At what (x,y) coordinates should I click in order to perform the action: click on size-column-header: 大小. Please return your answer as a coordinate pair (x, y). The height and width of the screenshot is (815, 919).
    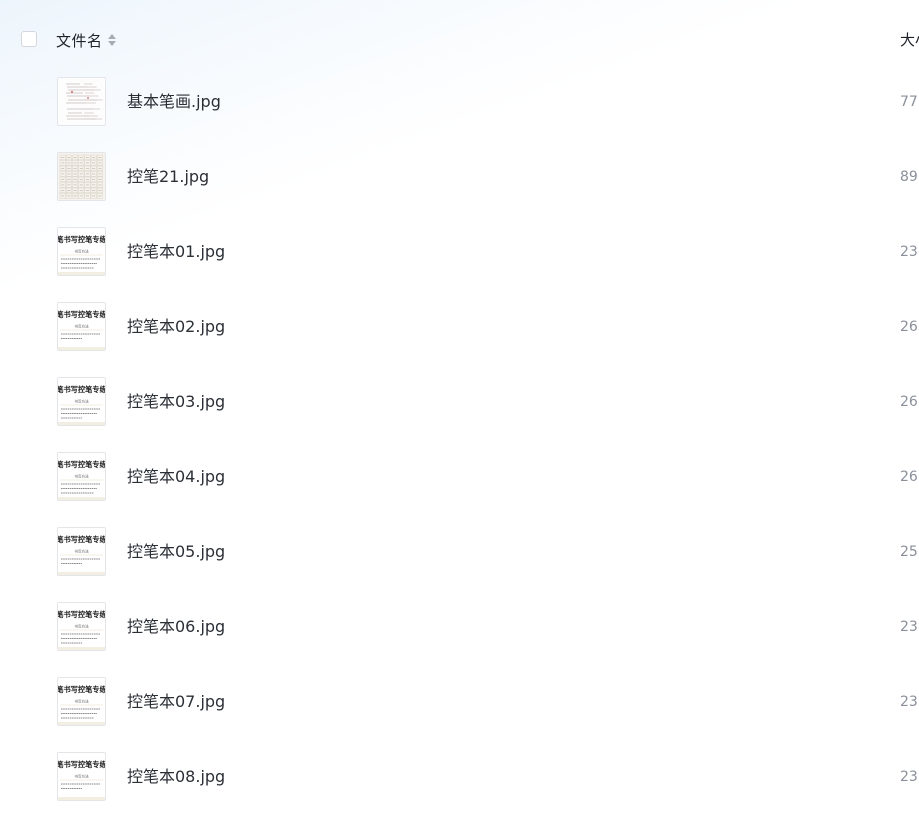
    Looking at the image, I should click on (909, 40).